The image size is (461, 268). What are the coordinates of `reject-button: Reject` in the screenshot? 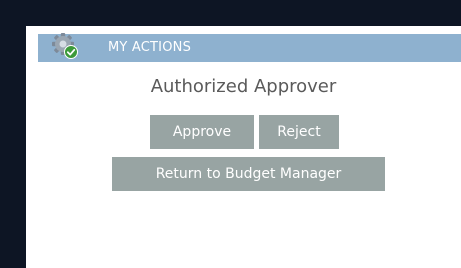 It's located at (299, 132).